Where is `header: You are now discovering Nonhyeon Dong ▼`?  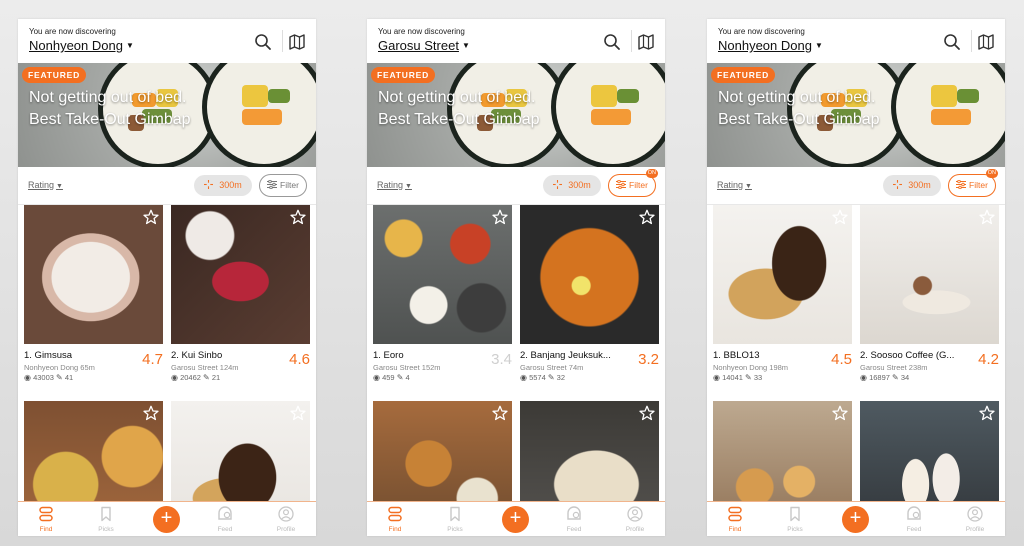 header: You are now discovering Nonhyeon Dong ▼ is located at coordinates (856, 41).